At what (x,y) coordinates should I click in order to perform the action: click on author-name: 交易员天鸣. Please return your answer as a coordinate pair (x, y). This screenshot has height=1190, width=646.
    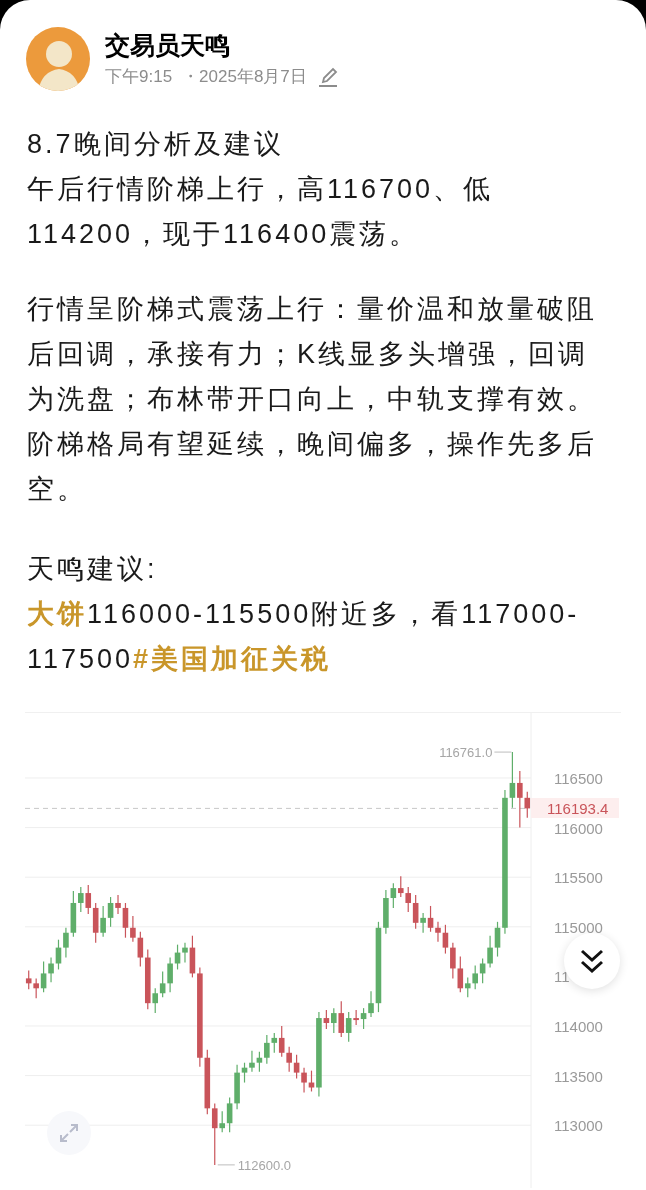
    Looking at the image, I should click on (223, 45).